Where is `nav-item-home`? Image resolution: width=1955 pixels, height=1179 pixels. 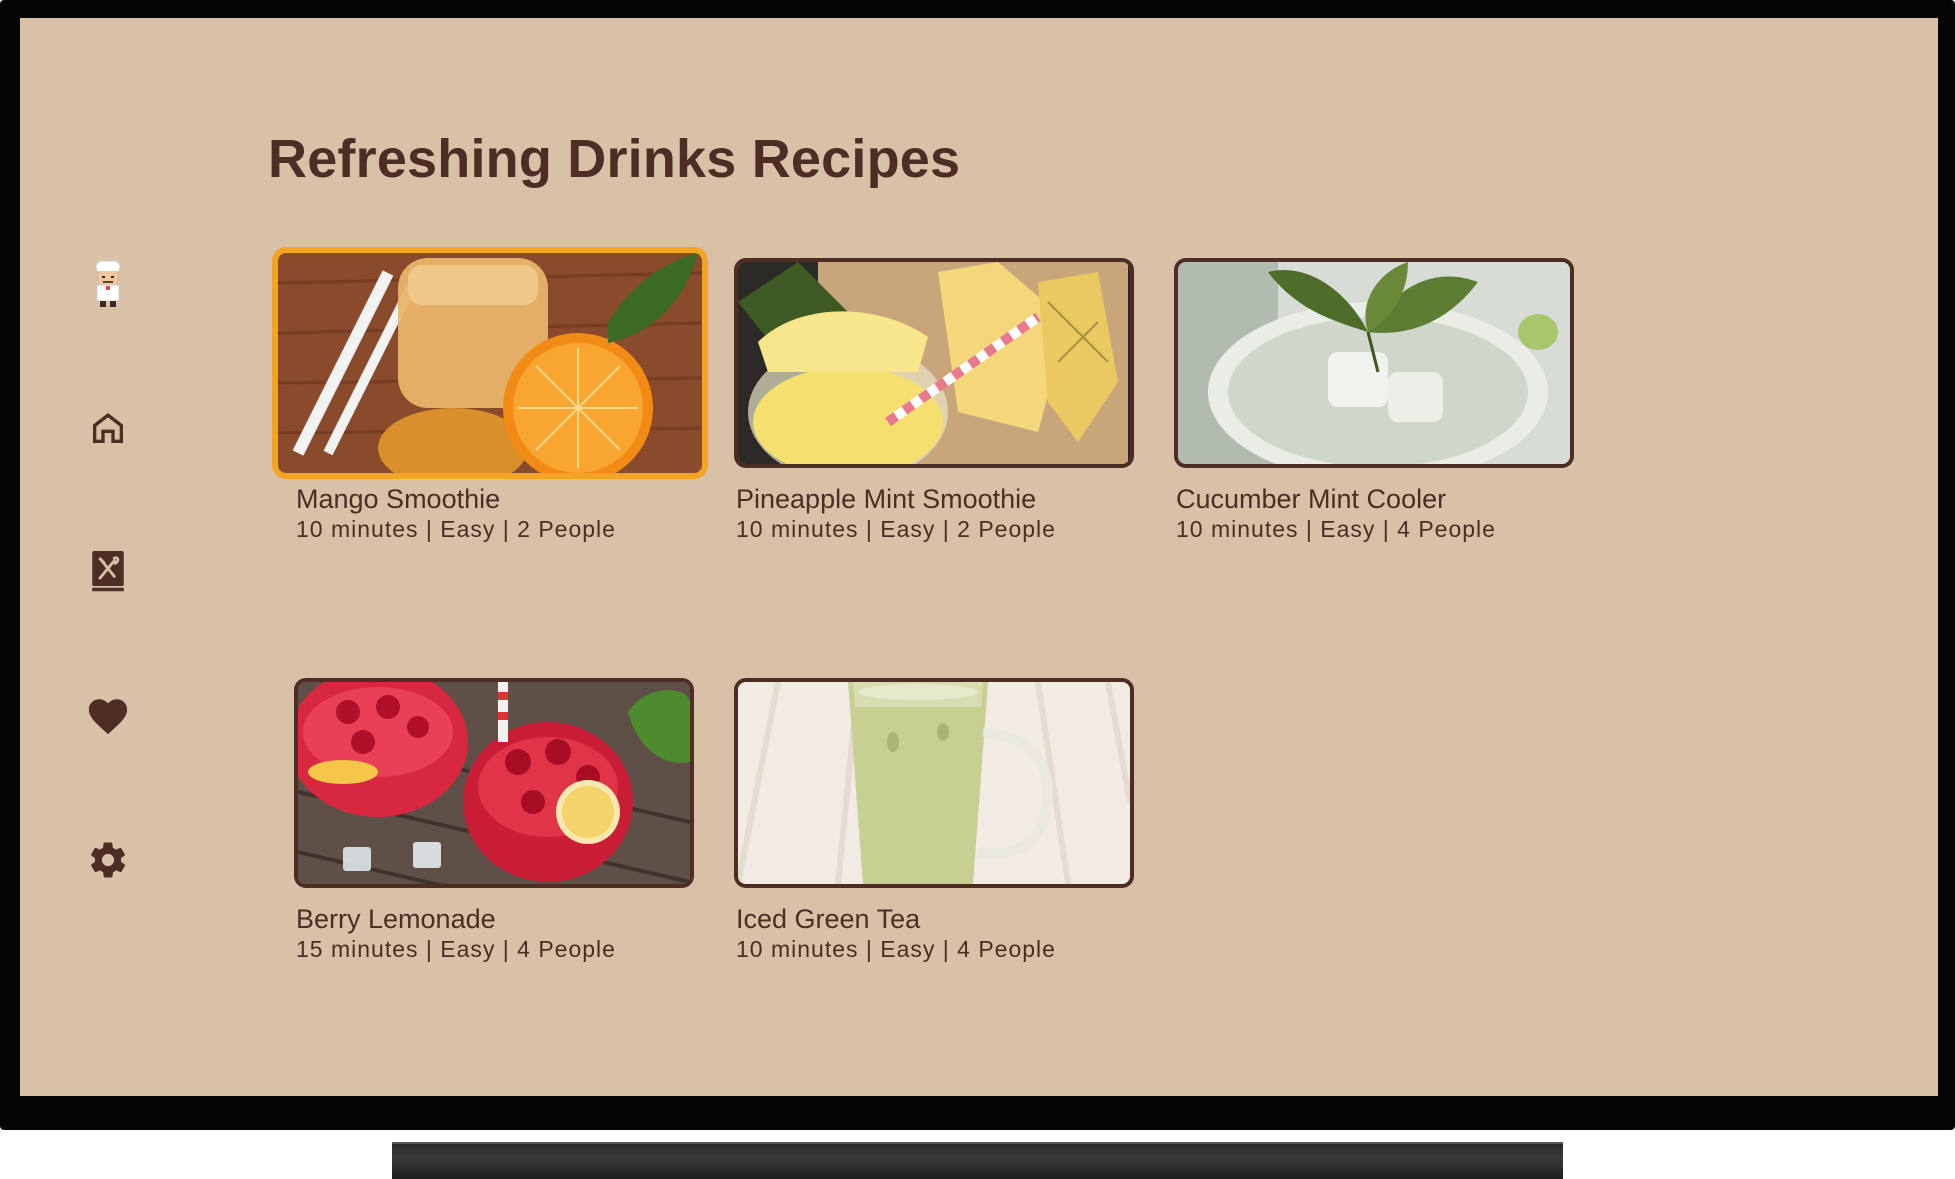 nav-item-home is located at coordinates (108, 428).